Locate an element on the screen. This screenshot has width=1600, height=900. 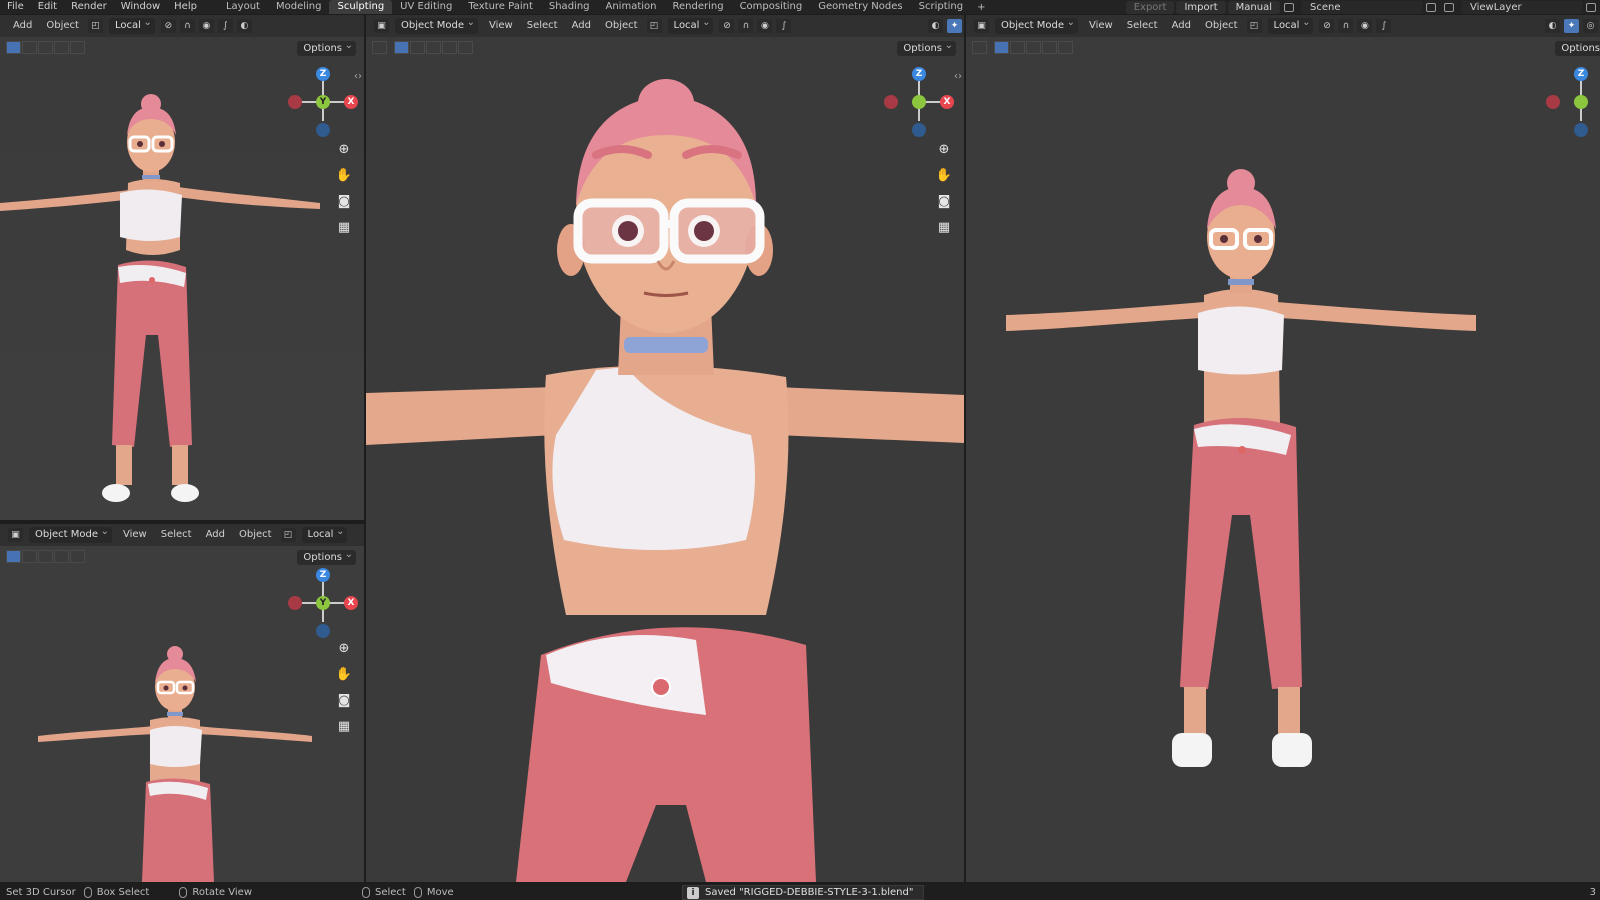
navigation-gizmo: Z X is located at coordinates (919, 102).